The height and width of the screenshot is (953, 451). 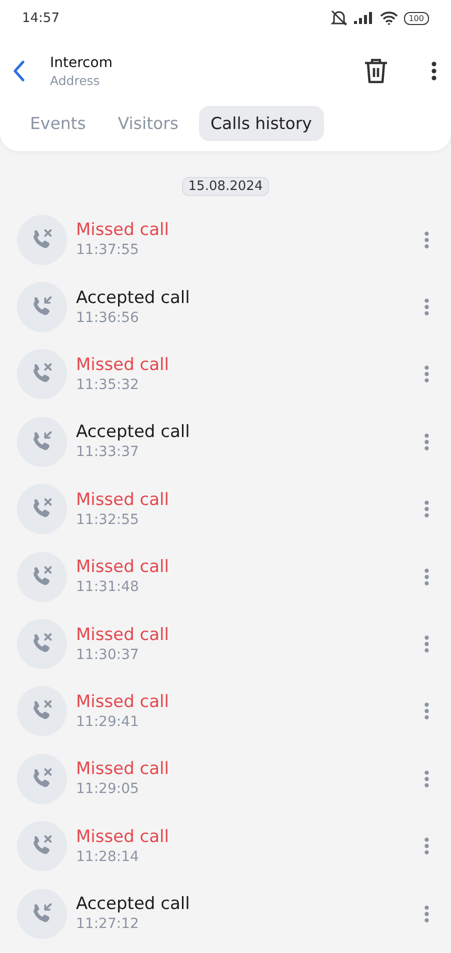 I want to click on status-time: 14:57, so click(x=41, y=18).